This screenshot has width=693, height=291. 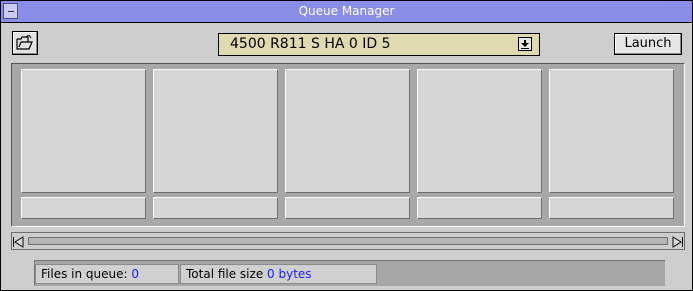 What do you see at coordinates (225, 274) in the screenshot?
I see `total-file-size-label: Total file size` at bounding box center [225, 274].